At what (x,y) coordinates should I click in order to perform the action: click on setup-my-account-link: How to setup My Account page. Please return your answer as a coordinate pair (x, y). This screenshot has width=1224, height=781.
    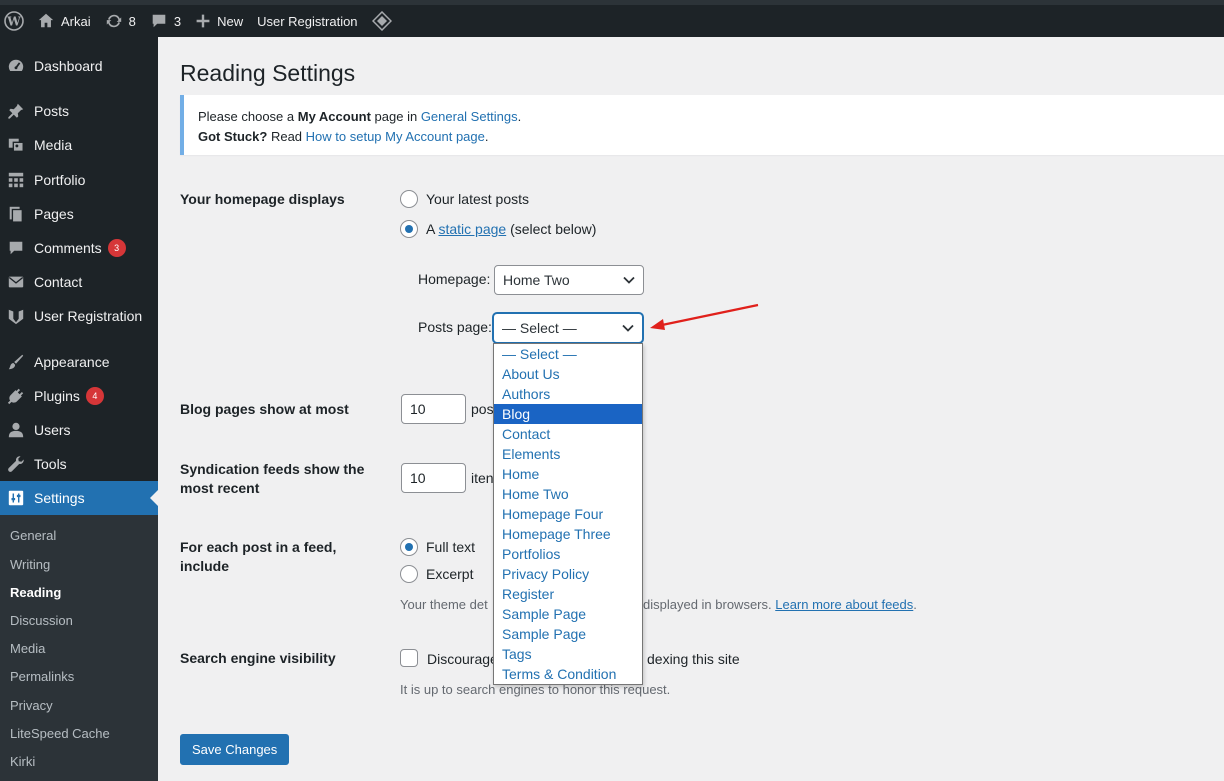
    Looking at the image, I should click on (395, 136).